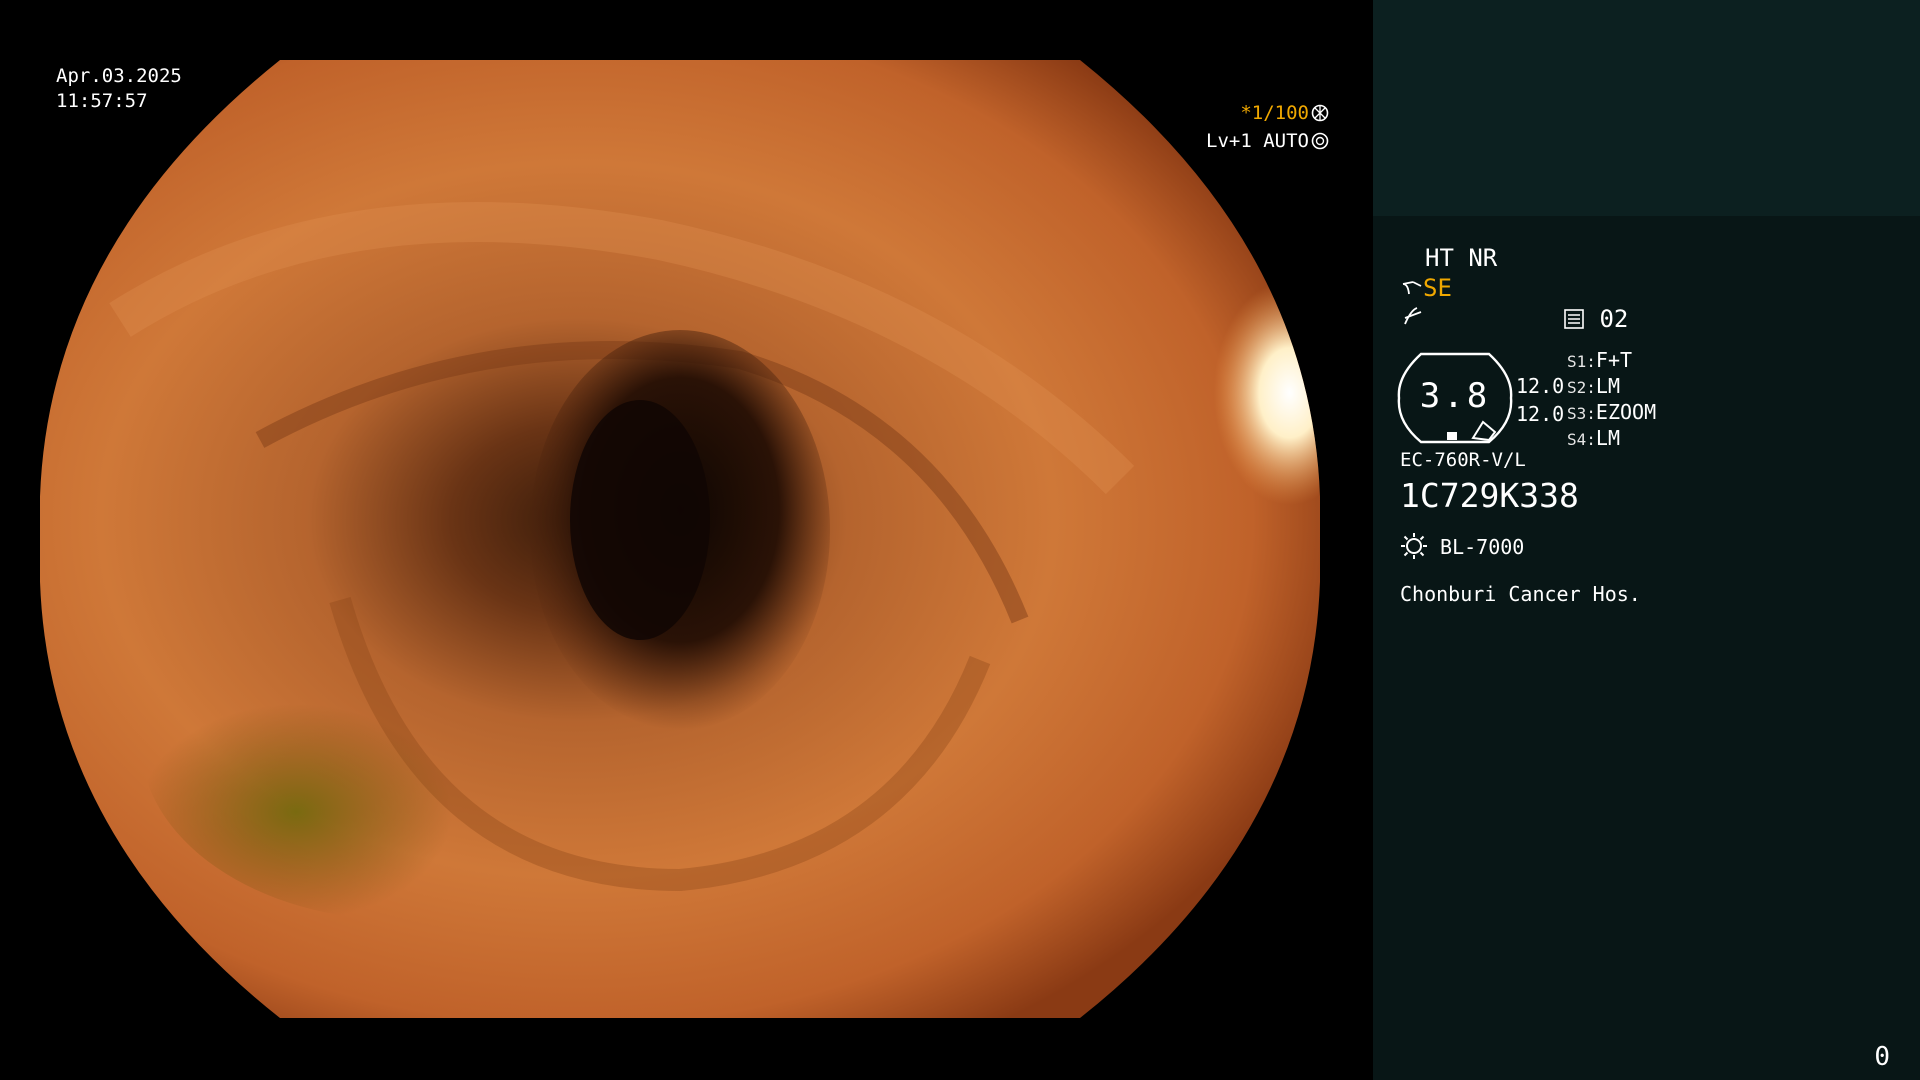 This screenshot has height=1080, width=1920. I want to click on switch-row: S3:EZOOM, so click(1611, 413).